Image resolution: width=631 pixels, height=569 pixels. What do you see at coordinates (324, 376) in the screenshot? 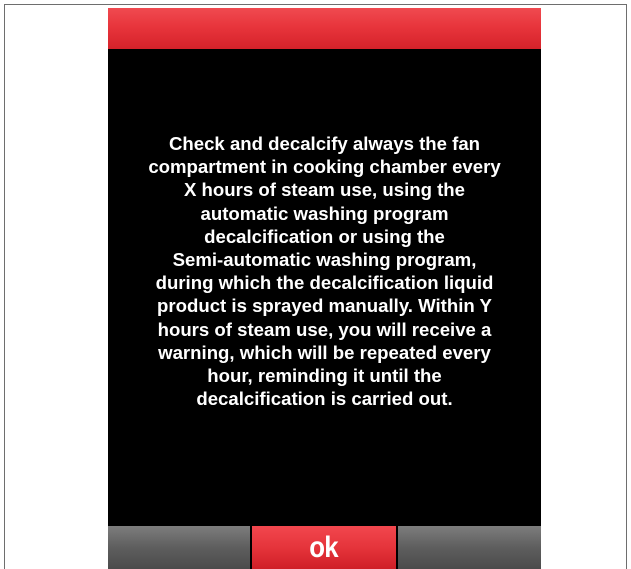
I see `message-line: hour, reminding it until the` at bounding box center [324, 376].